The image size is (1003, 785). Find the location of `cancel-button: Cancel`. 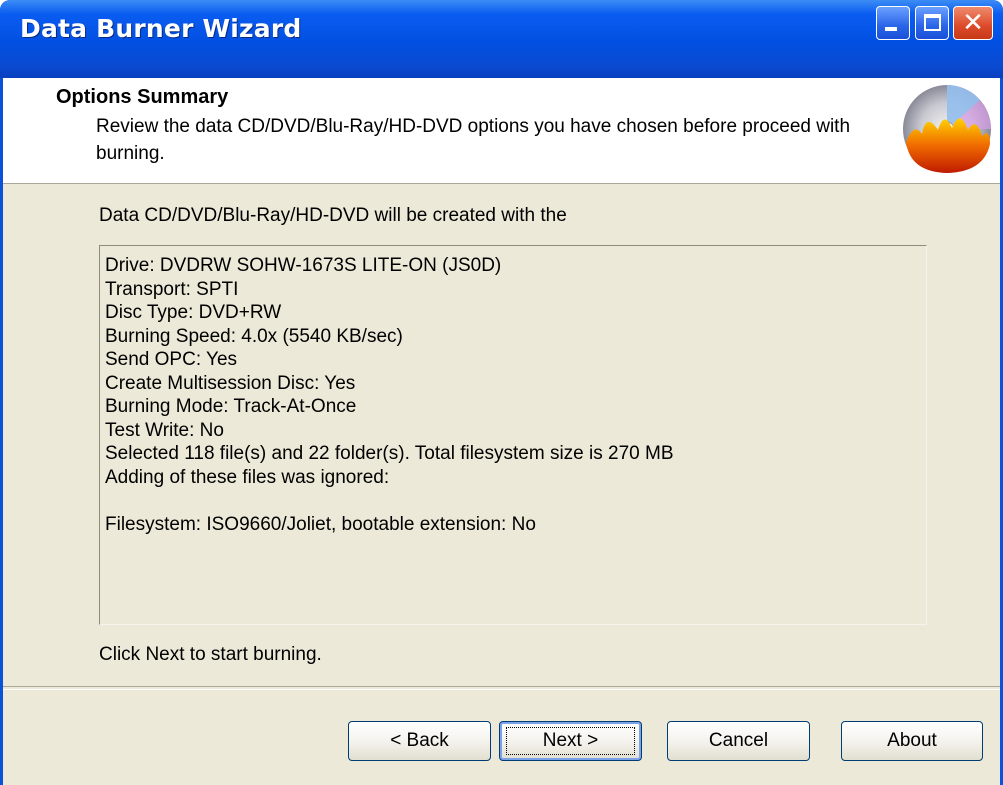

cancel-button: Cancel is located at coordinates (738, 741).